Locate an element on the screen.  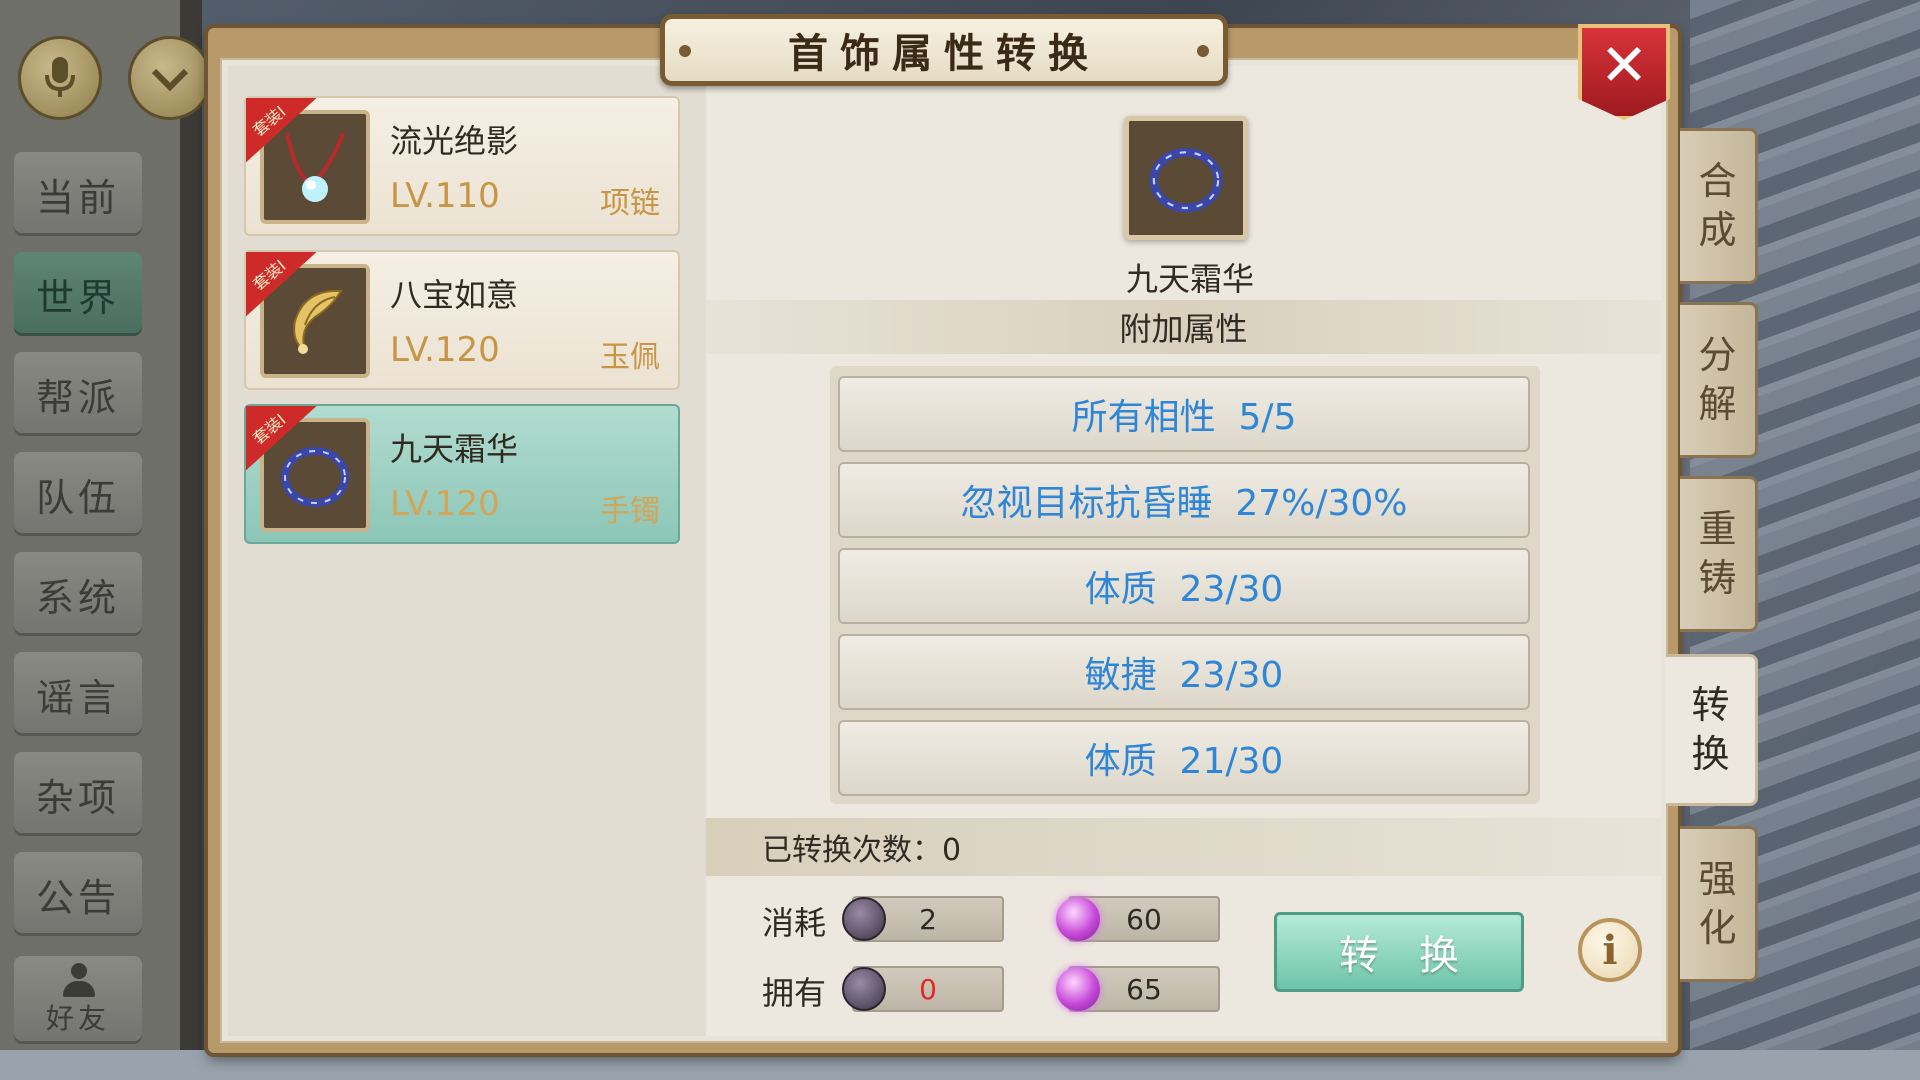
convert-count-bar: 已转换次数：0 is located at coordinates (1183, 847).